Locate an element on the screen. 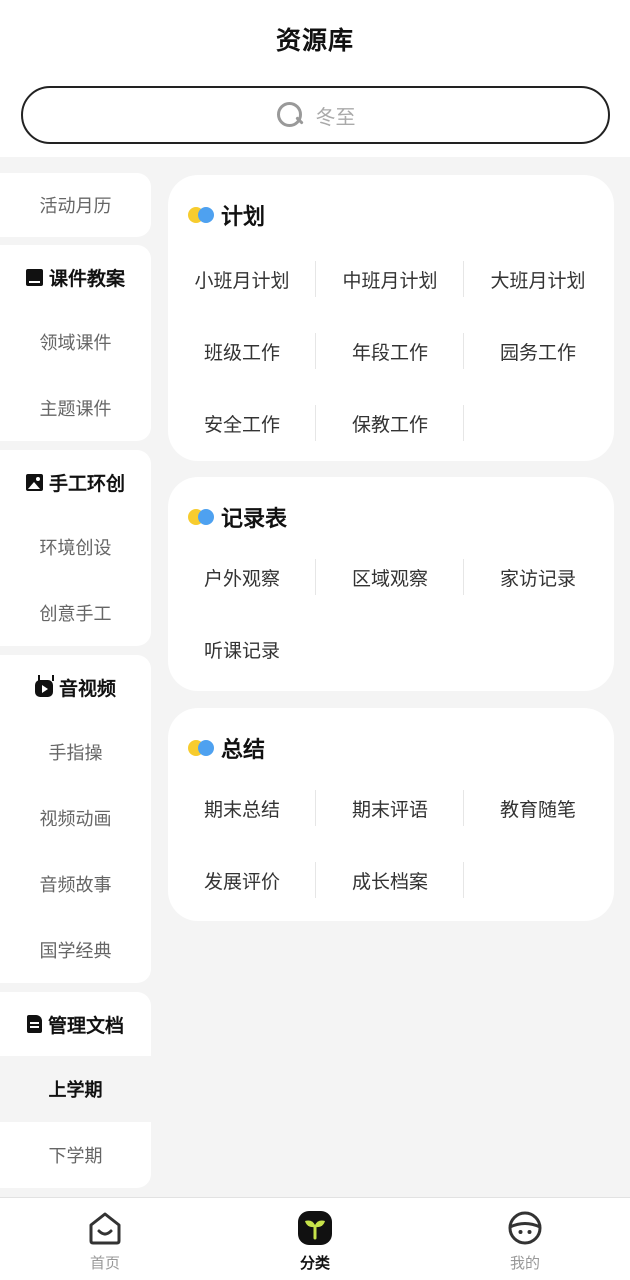 The height and width of the screenshot is (1280, 630). card-summary: 总结 期末总结 期末评语 教育随笔 发展评价 成长档案 is located at coordinates (391, 814).